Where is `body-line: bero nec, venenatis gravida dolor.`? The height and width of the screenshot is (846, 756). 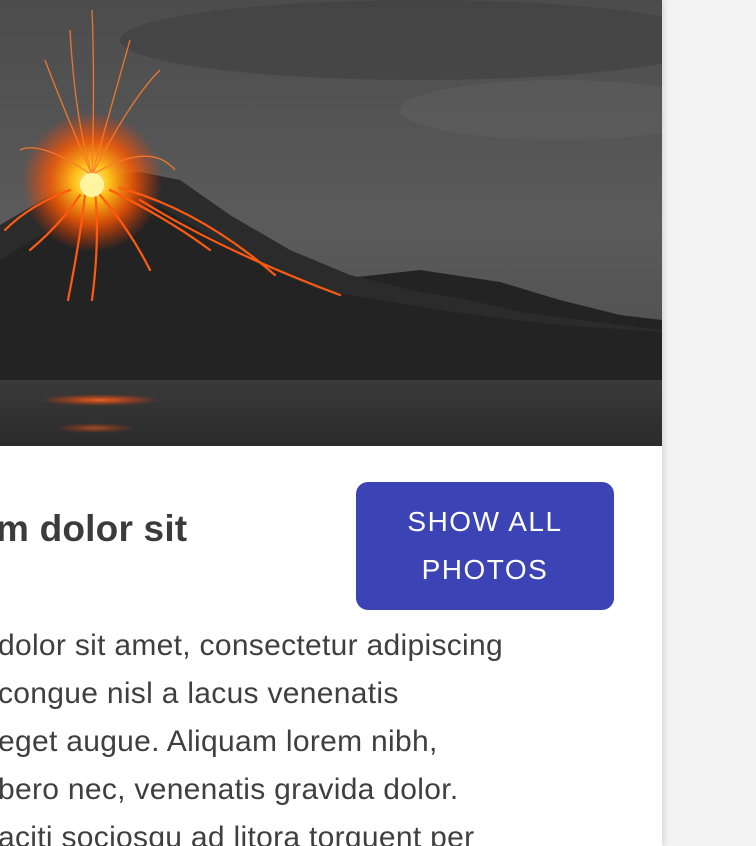
body-line: bero nec, venenatis gravida dolor. is located at coordinates (229, 789).